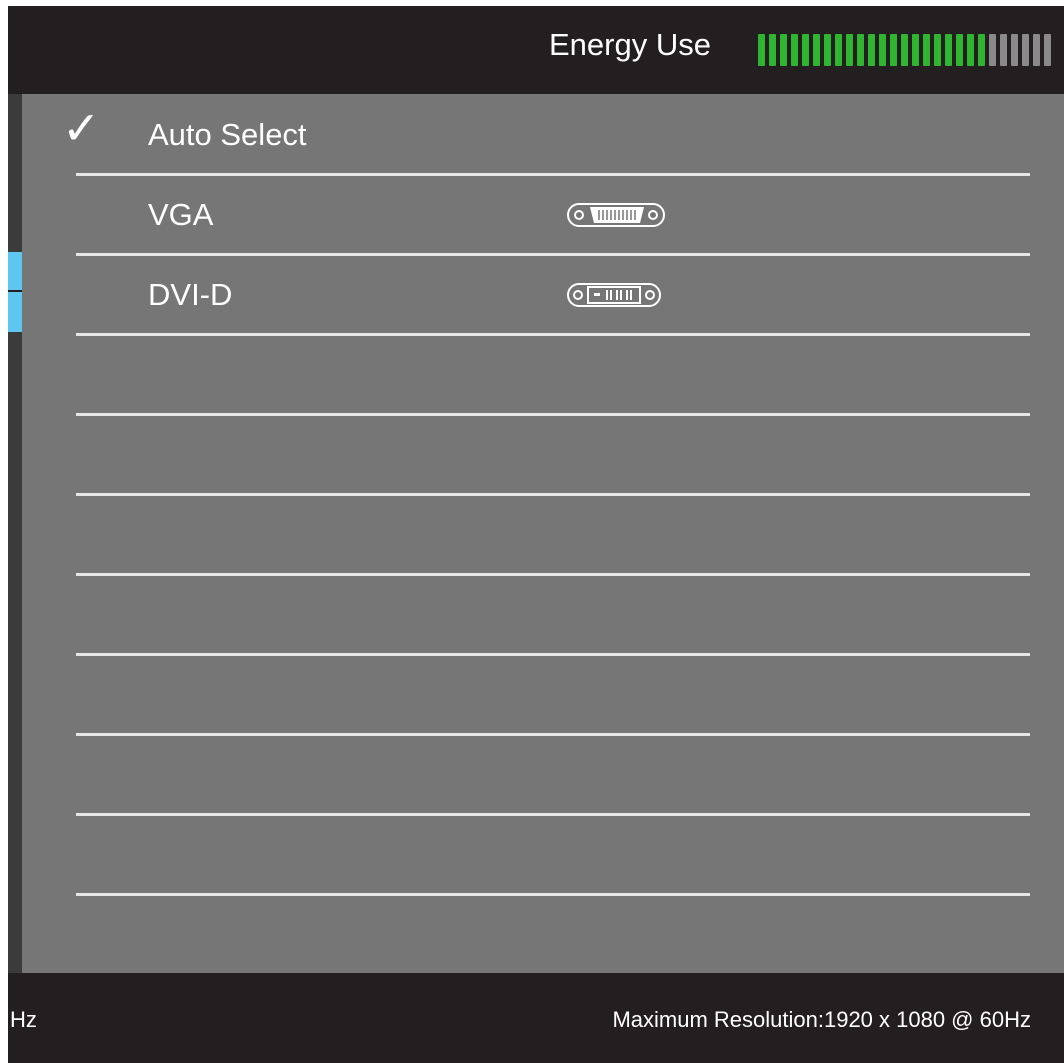 The width and height of the screenshot is (1064, 1063). Describe the element at coordinates (615, 297) in the screenshot. I see `dvi-port-icon` at that location.